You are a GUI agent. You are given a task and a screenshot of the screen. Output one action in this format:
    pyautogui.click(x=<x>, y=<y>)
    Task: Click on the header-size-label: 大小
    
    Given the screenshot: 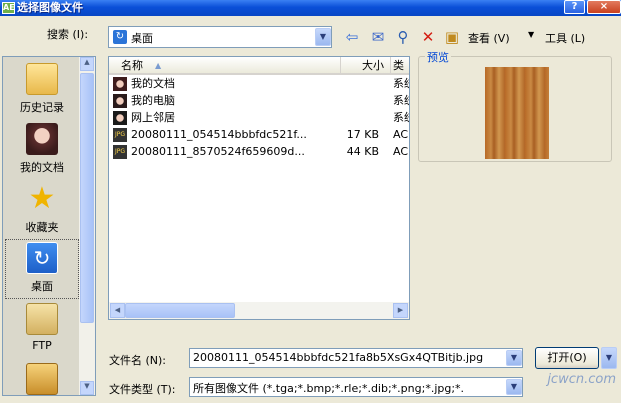 What is the action you would take?
    pyautogui.click(x=373, y=65)
    